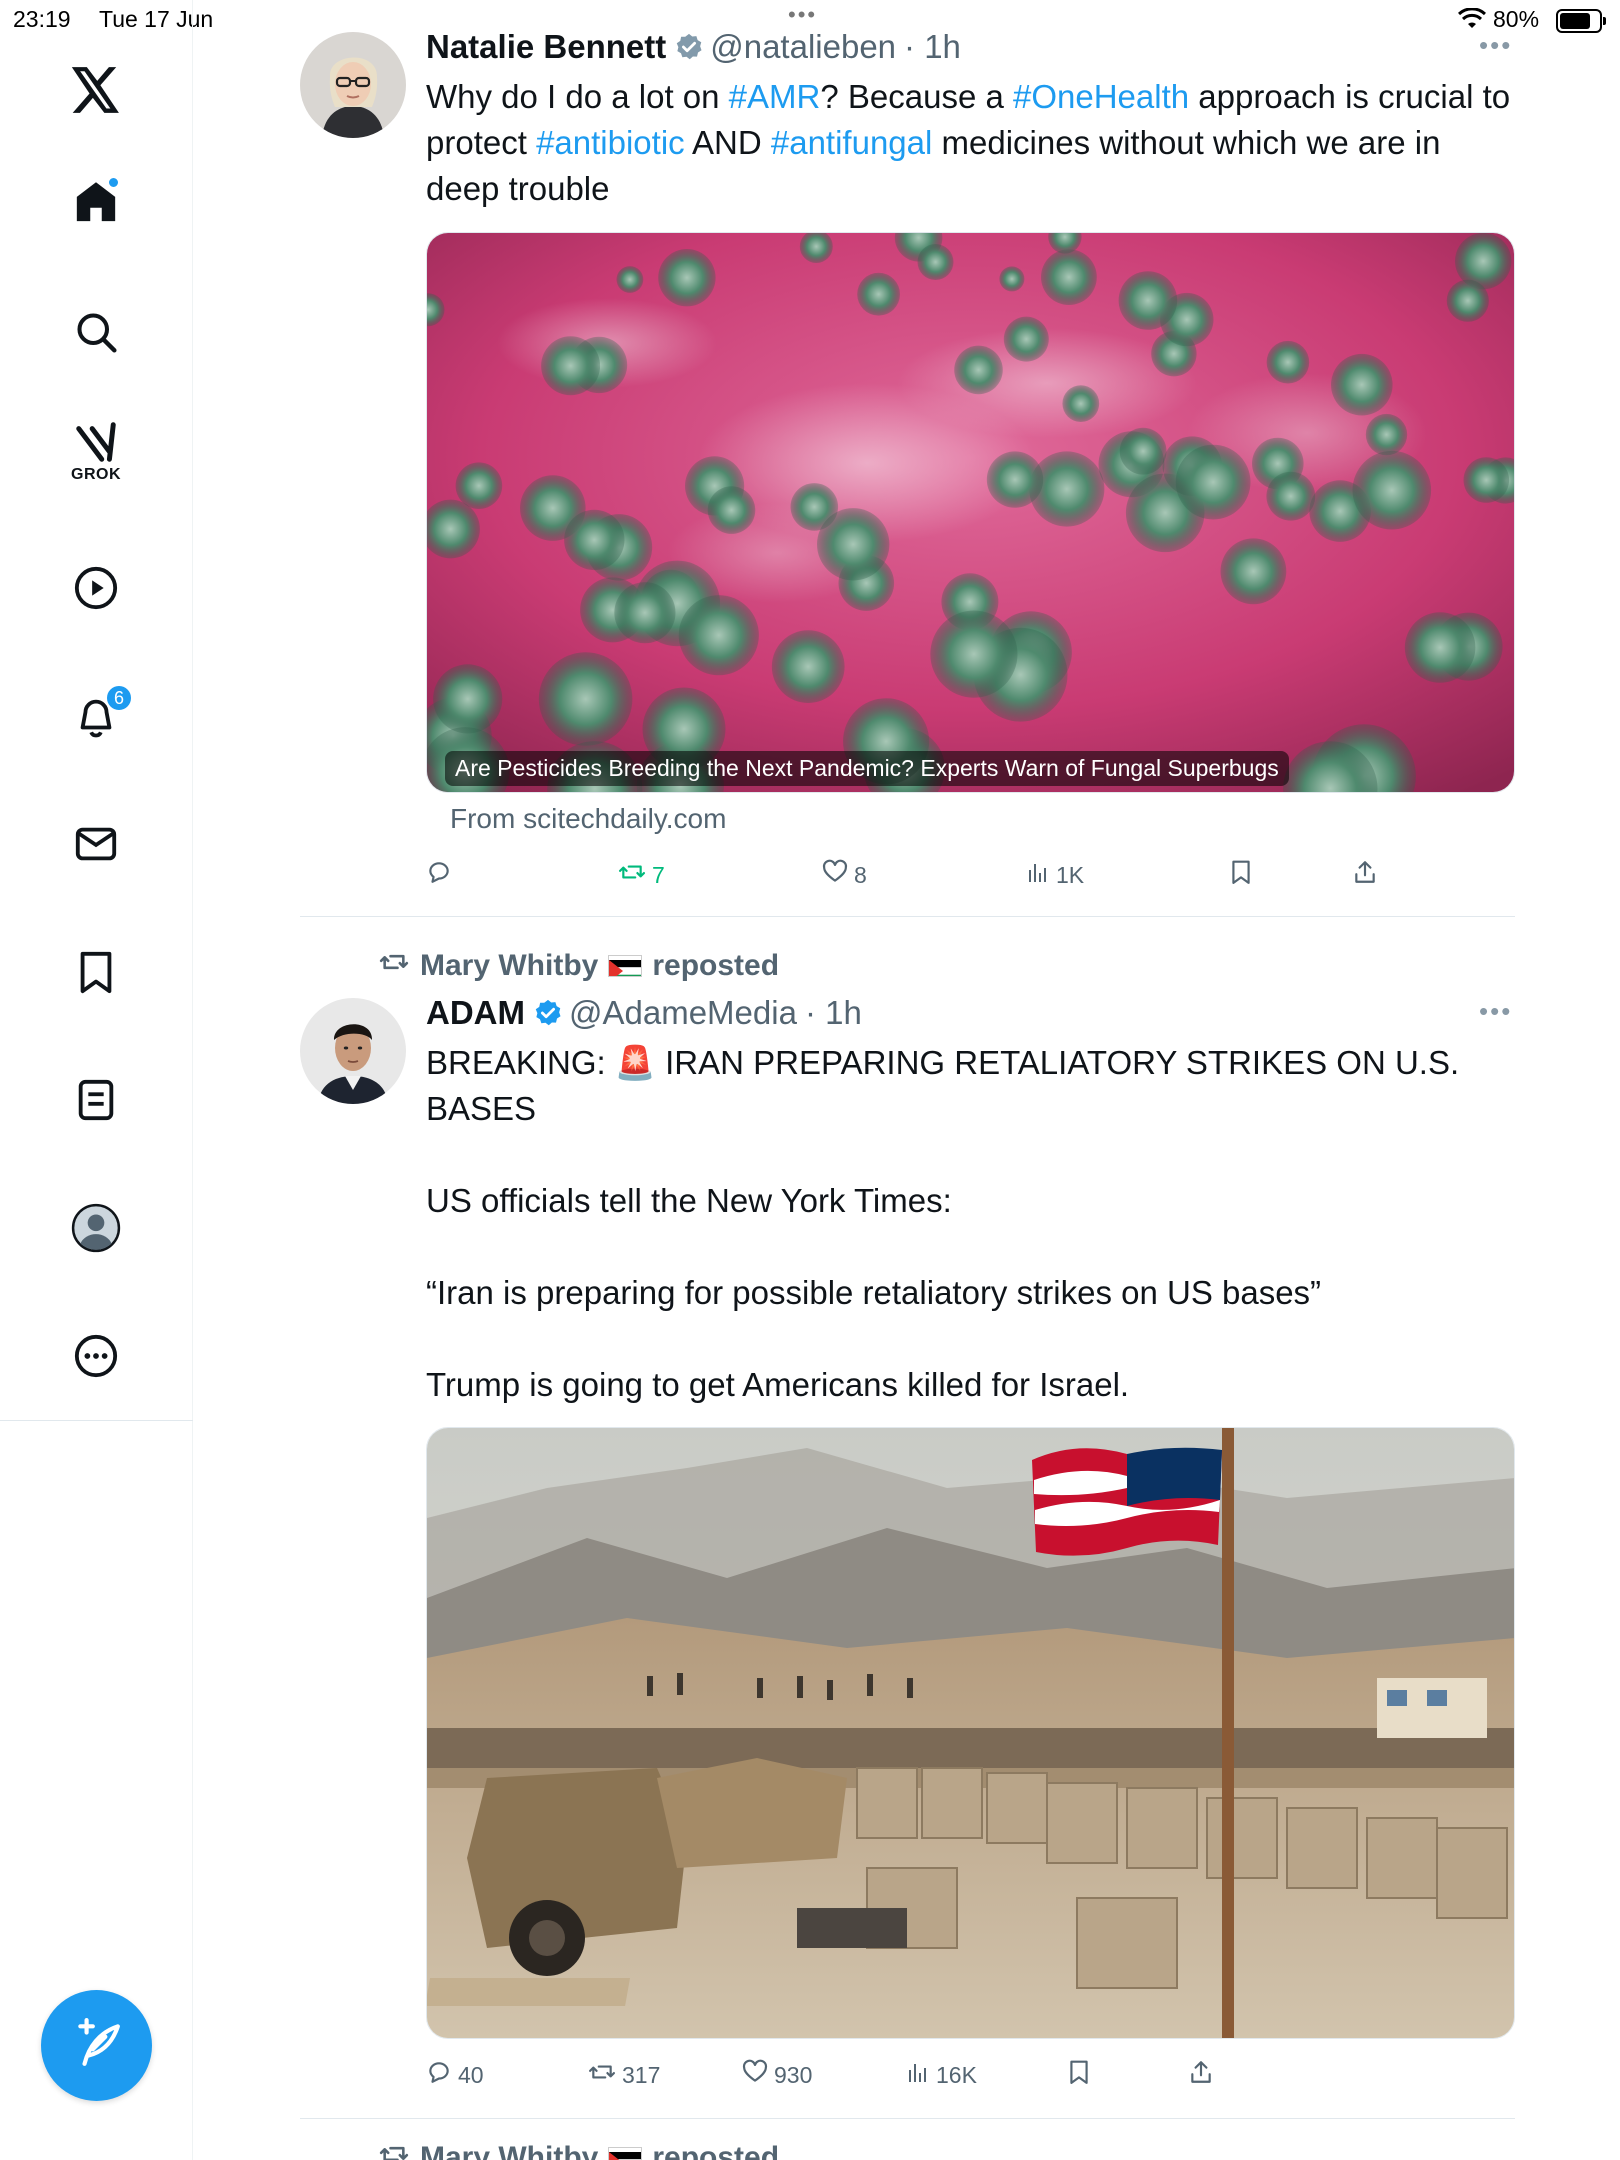  I want to click on more-icon, so click(96, 1356).